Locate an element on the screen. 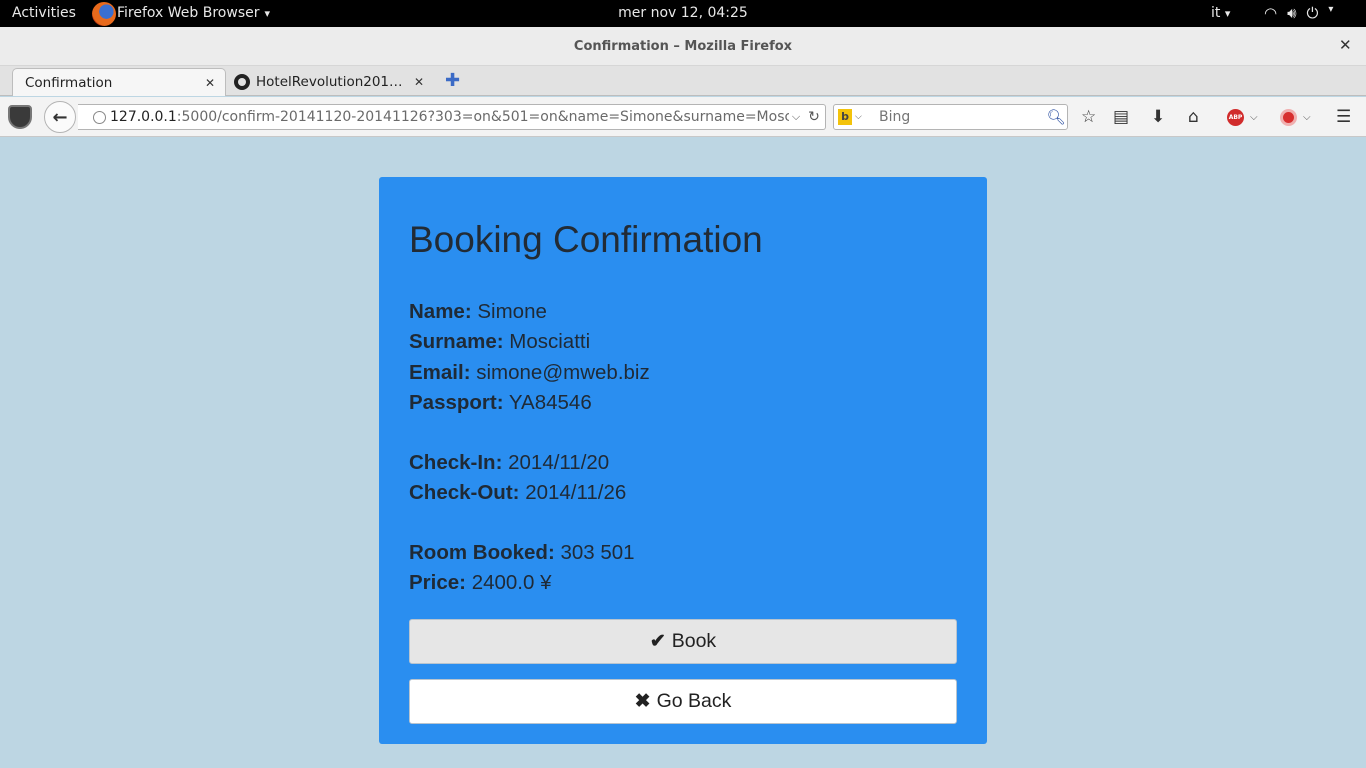  surname-row: Surname: Mosciatti is located at coordinates (499, 342).